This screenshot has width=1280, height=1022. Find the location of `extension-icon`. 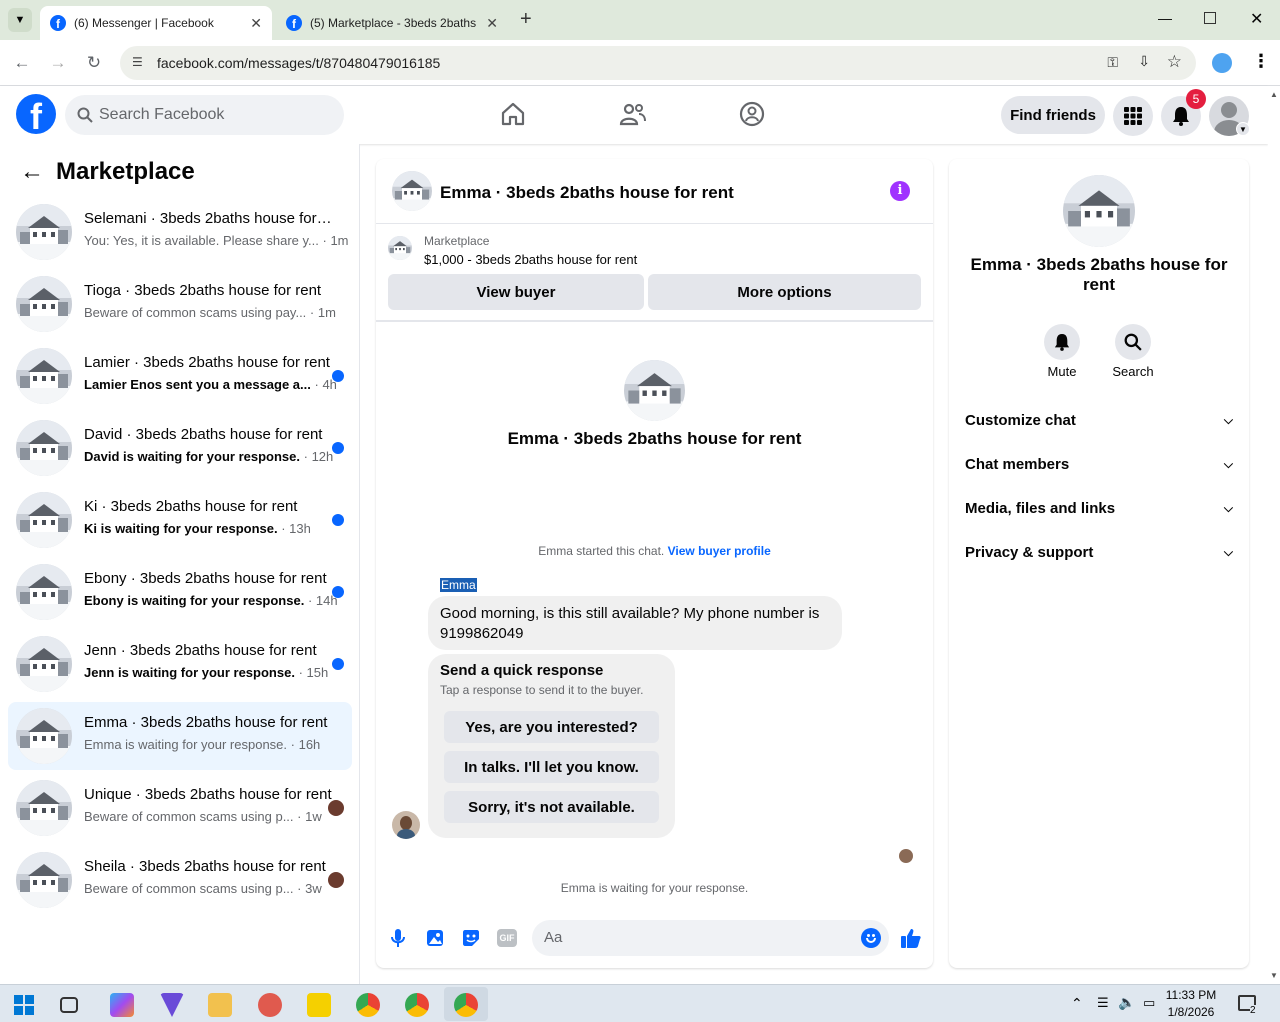

extension-icon is located at coordinates (1222, 63).